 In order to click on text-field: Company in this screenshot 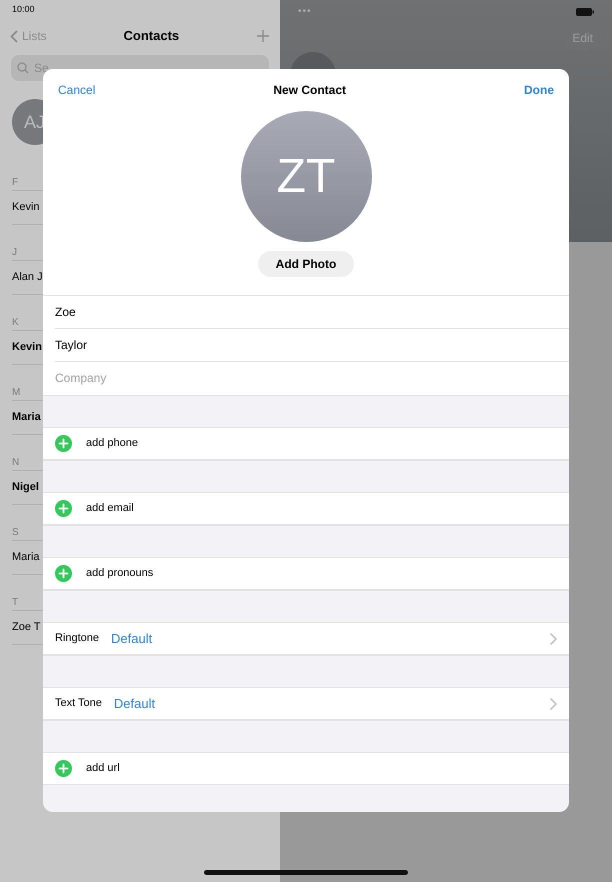, I will do `click(306, 378)`.